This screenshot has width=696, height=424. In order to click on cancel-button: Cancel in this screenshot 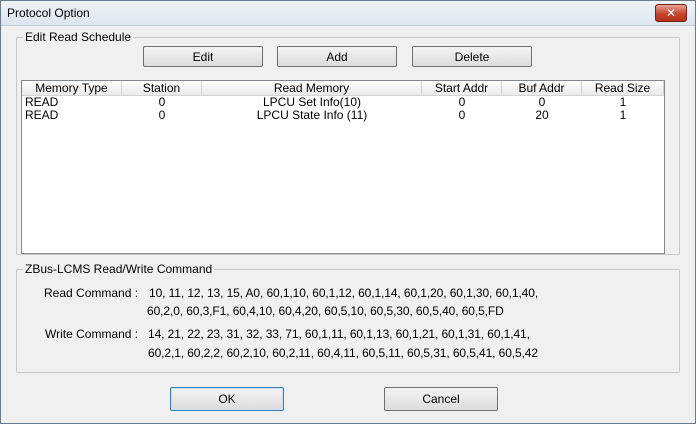, I will do `click(441, 399)`.